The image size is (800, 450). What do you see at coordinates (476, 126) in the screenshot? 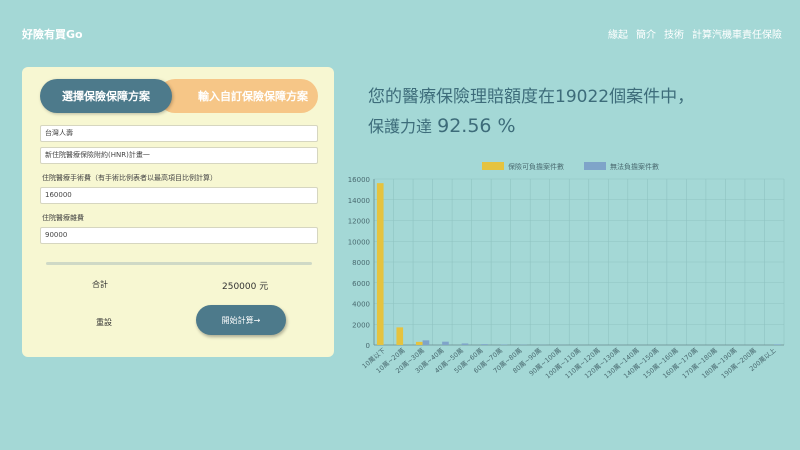
I see `protection-rate-value: 92.56 %` at bounding box center [476, 126].